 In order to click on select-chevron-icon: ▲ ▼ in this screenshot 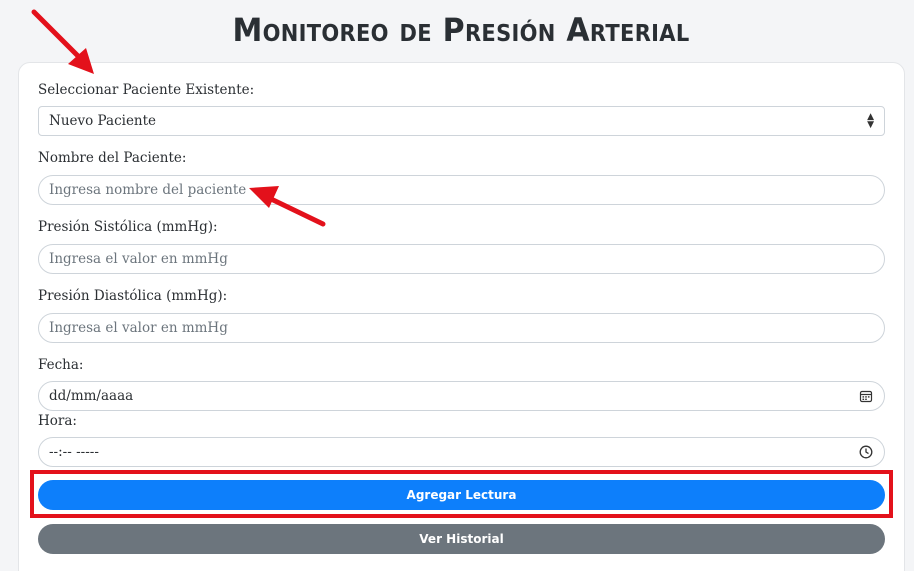, I will do `click(870, 121)`.